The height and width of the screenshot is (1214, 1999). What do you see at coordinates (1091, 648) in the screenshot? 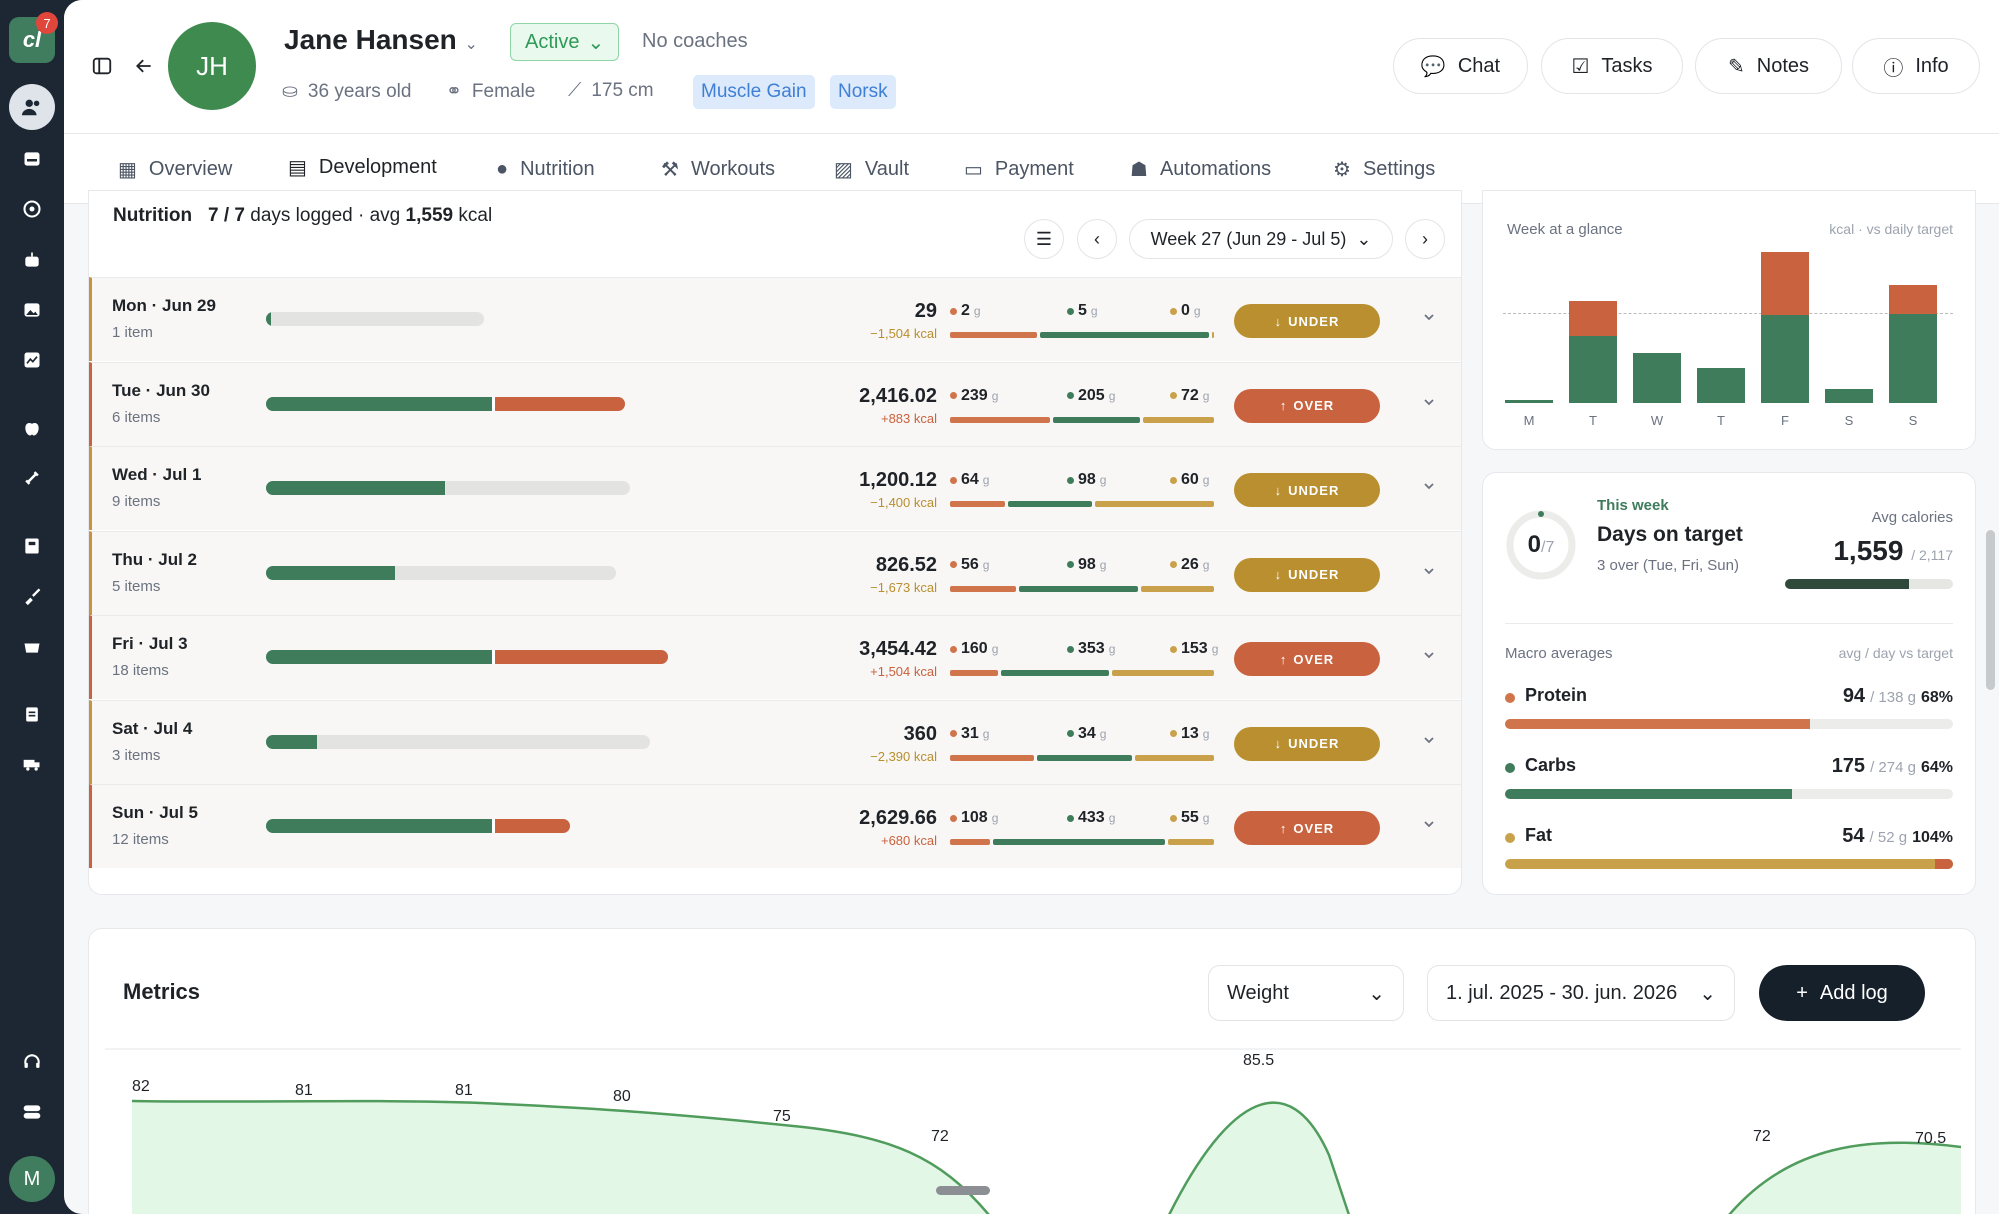
I see `row-carbs-value: 353` at bounding box center [1091, 648].